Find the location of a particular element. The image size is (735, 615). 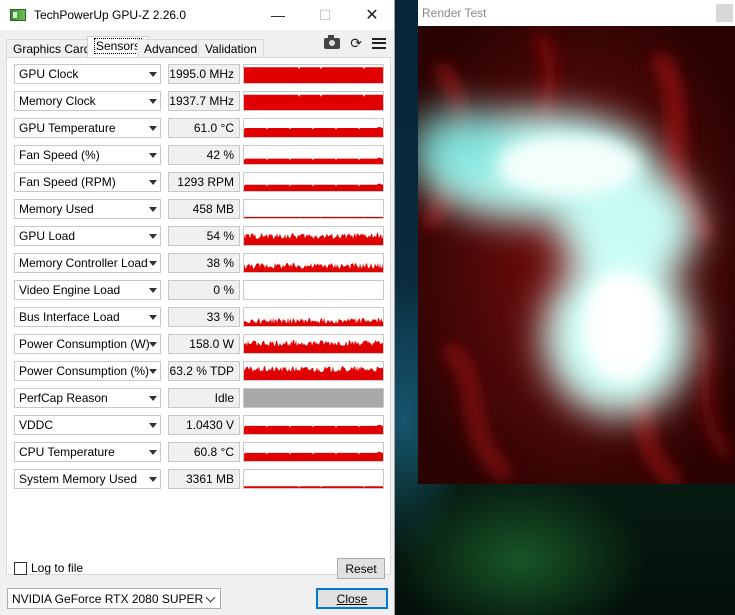

sensor-select: PerfCap Reason is located at coordinates (87, 398).